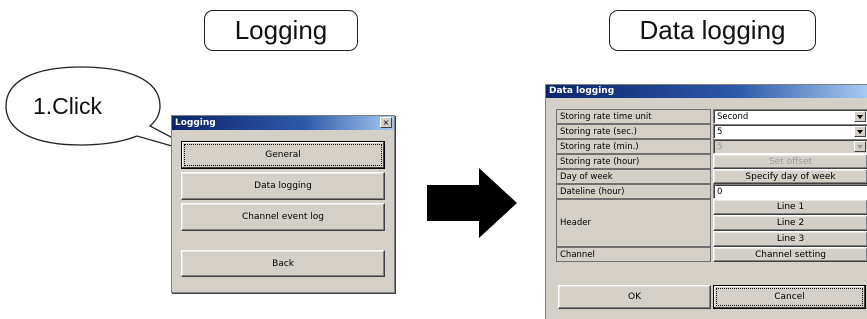  What do you see at coordinates (283, 155) in the screenshot?
I see `general-button: General` at bounding box center [283, 155].